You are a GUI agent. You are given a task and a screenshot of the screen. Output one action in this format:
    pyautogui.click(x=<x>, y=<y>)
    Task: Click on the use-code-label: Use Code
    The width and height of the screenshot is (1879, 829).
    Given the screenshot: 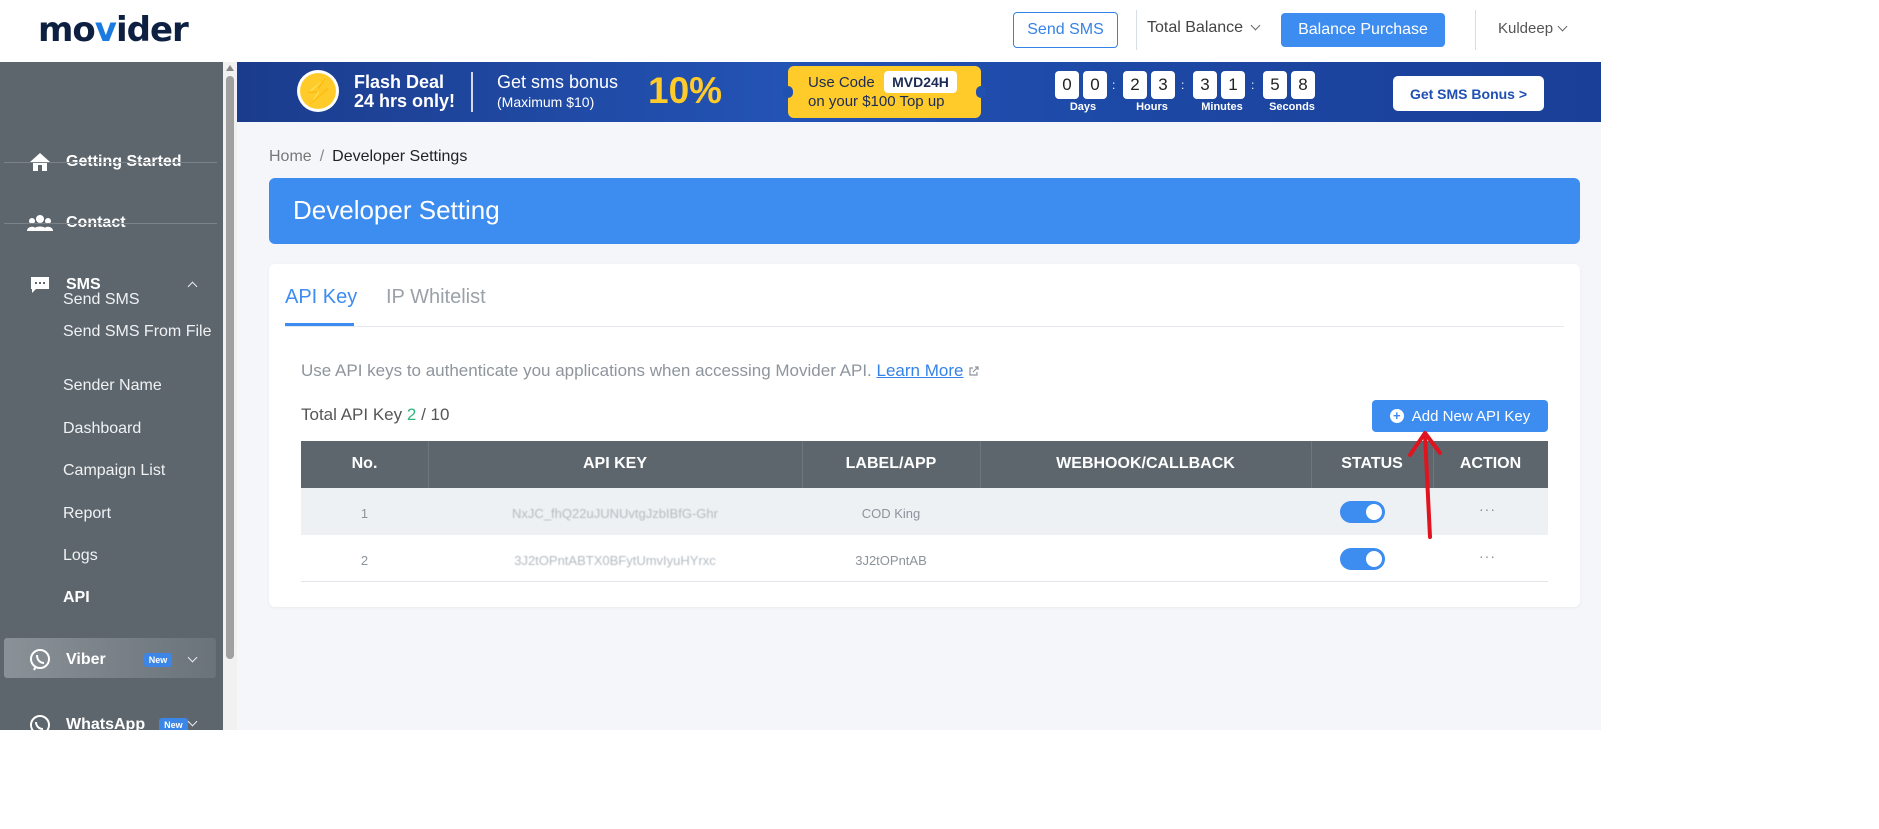 What is the action you would take?
    pyautogui.click(x=841, y=82)
    